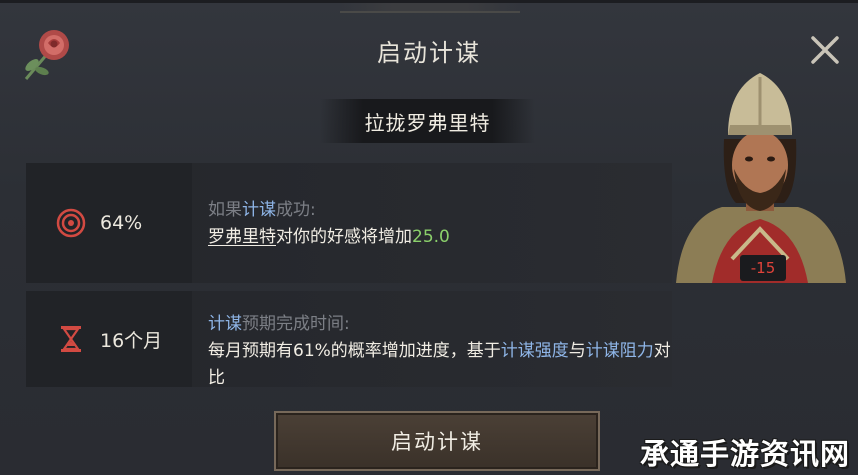 This screenshot has width=858, height=475. I want to click on success-line2: 罗弗里特对你的好感将增加25.0, so click(329, 237).